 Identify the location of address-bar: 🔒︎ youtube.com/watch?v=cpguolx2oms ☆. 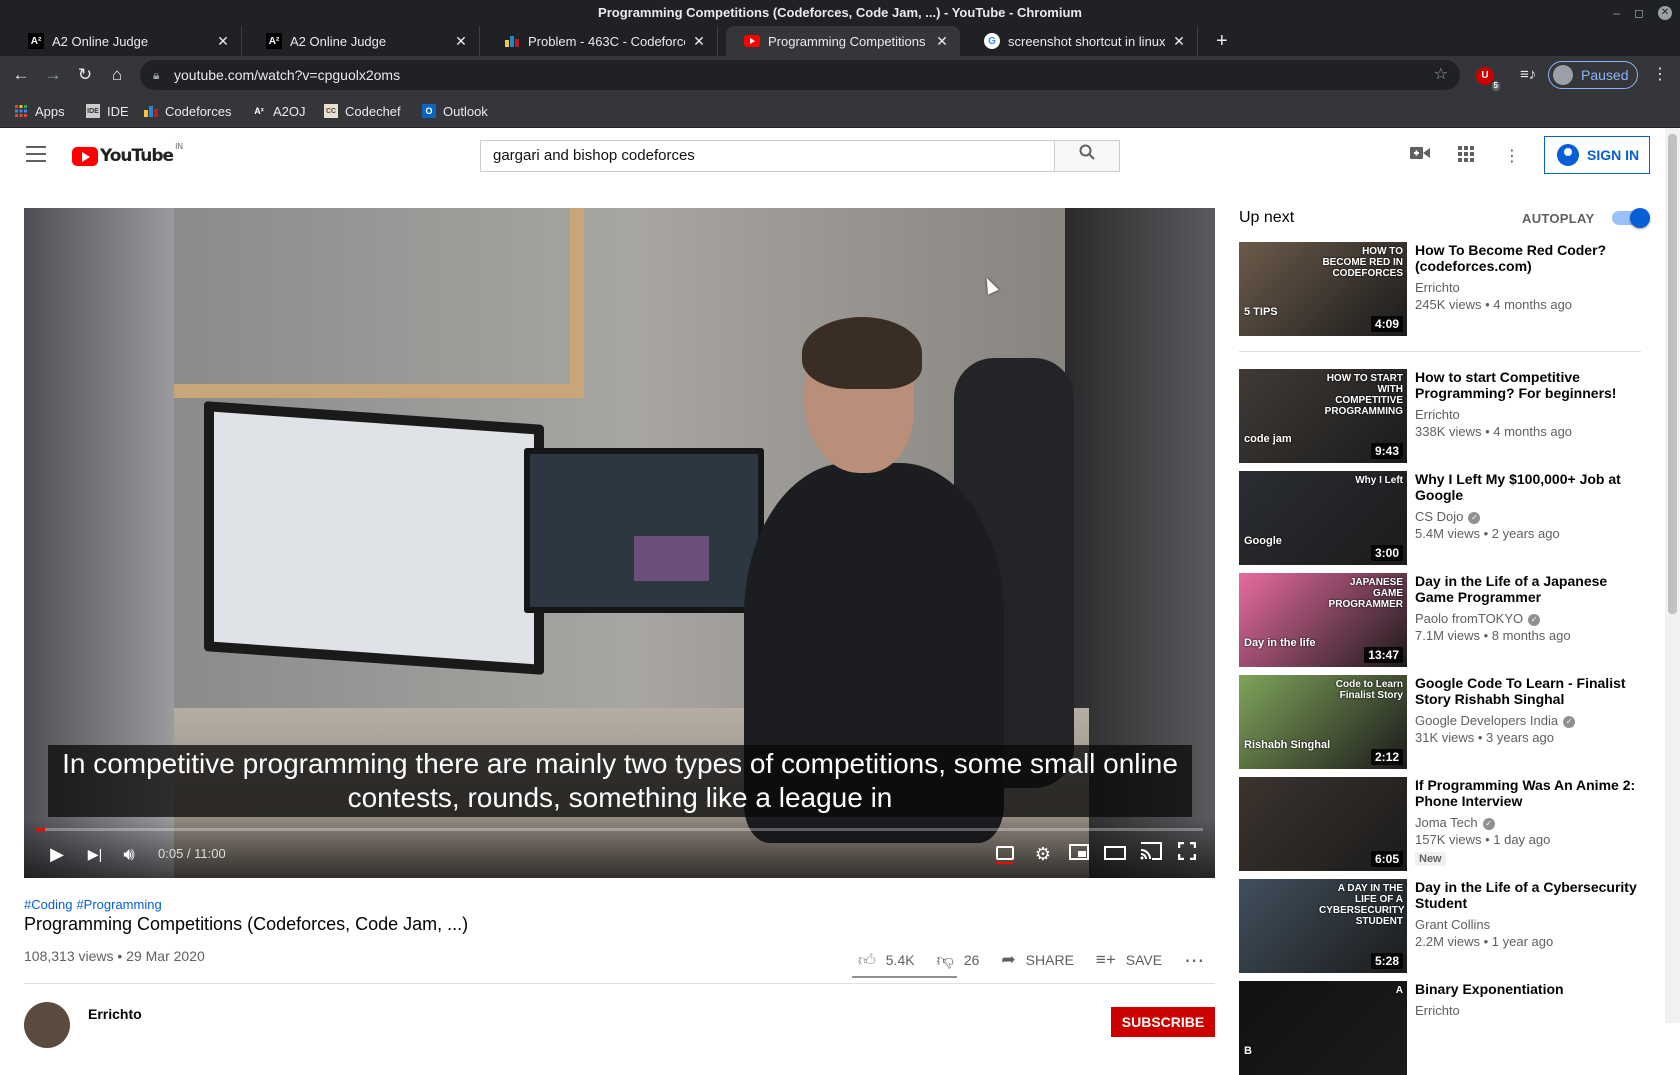
(800, 75).